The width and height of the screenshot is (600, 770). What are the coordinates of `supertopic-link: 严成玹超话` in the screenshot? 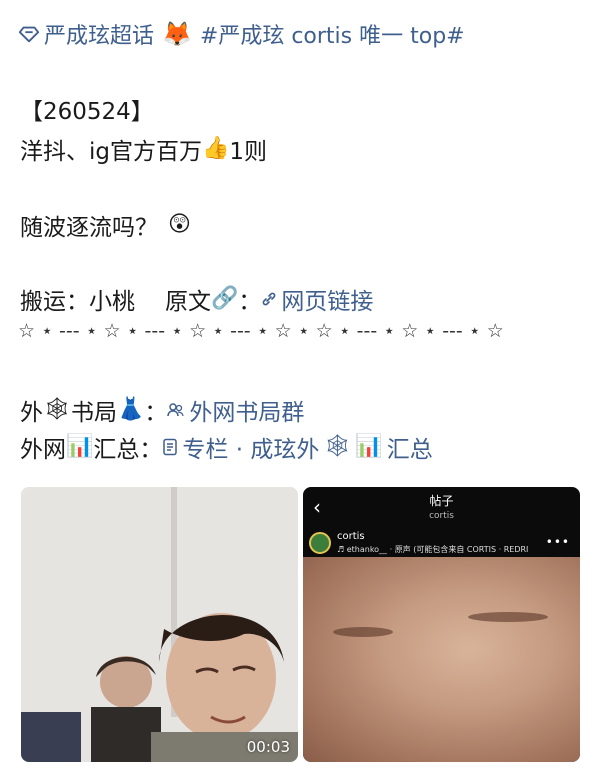 It's located at (86, 34).